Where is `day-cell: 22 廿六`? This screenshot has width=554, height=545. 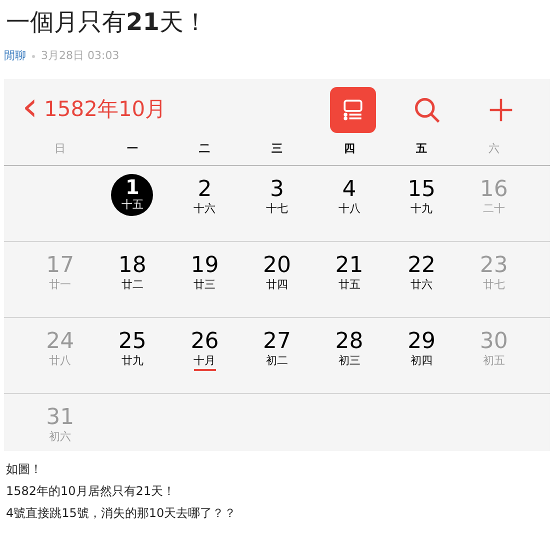 day-cell: 22 廿六 is located at coordinates (422, 271).